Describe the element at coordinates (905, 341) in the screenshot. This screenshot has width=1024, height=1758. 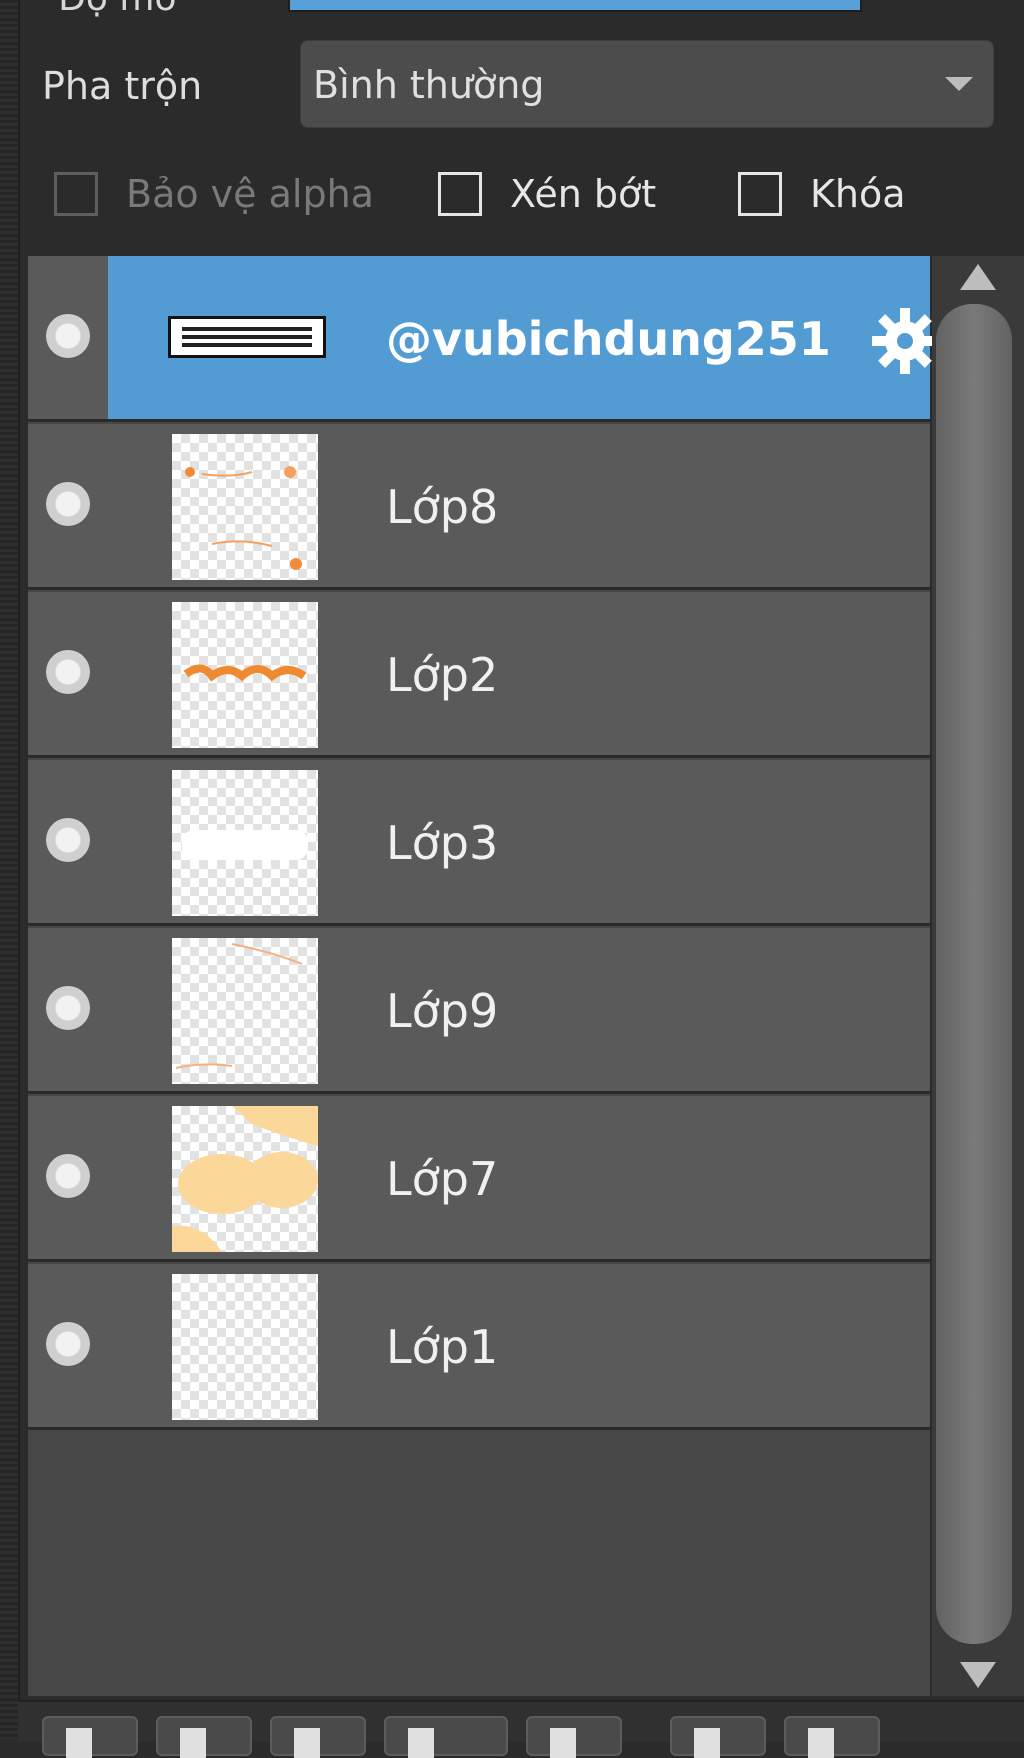
I see `gear-icon` at that location.